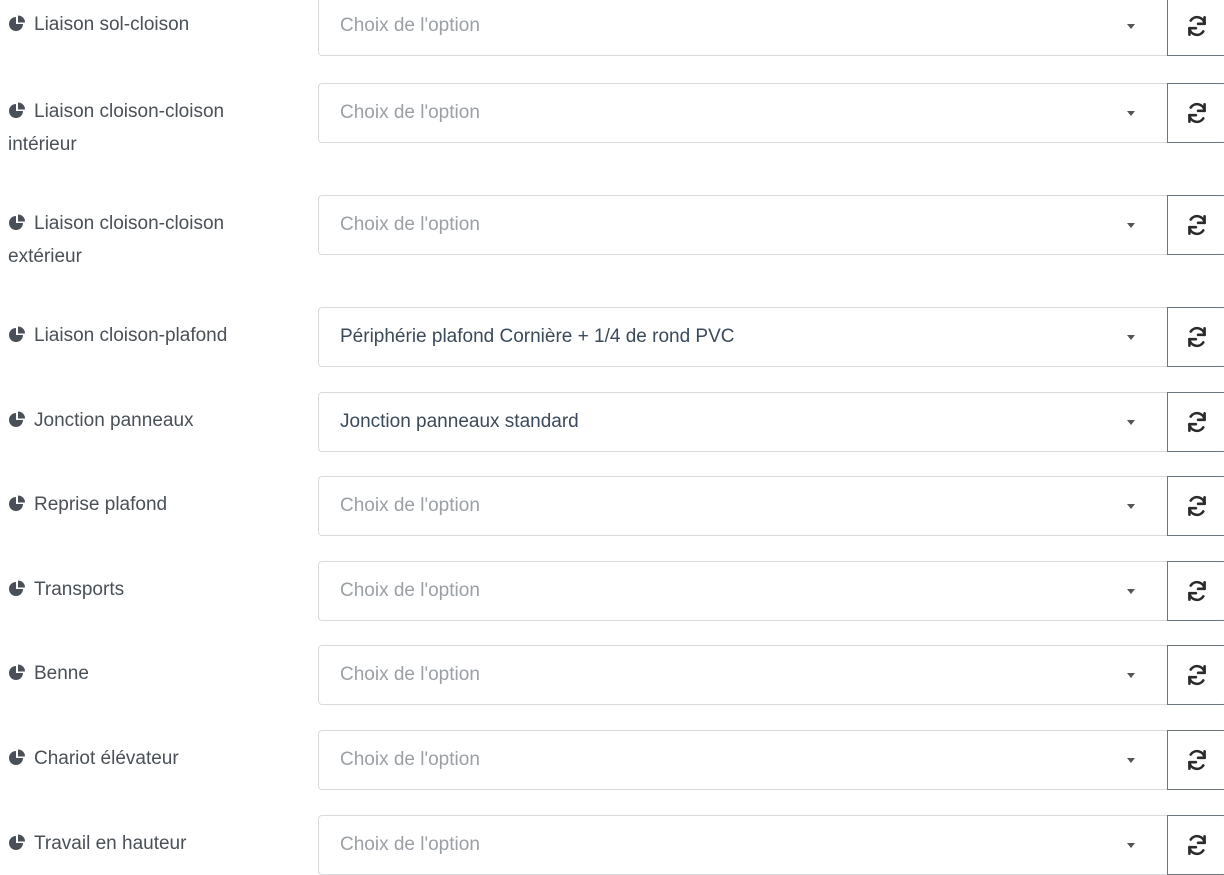  I want to click on field-label: Liaison cloison-cloison intérieur, so click(153, 128).